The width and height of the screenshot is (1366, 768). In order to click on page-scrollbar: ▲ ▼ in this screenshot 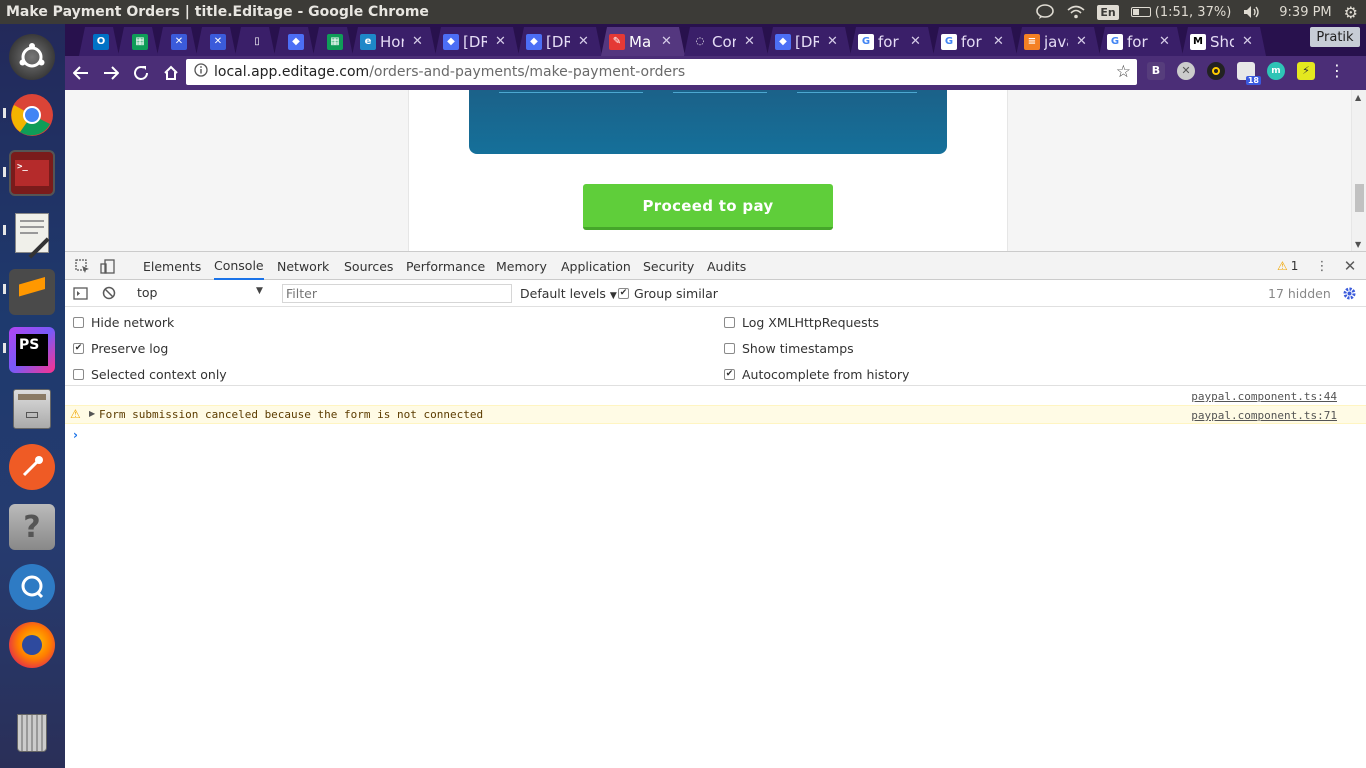, I will do `click(1358, 170)`.